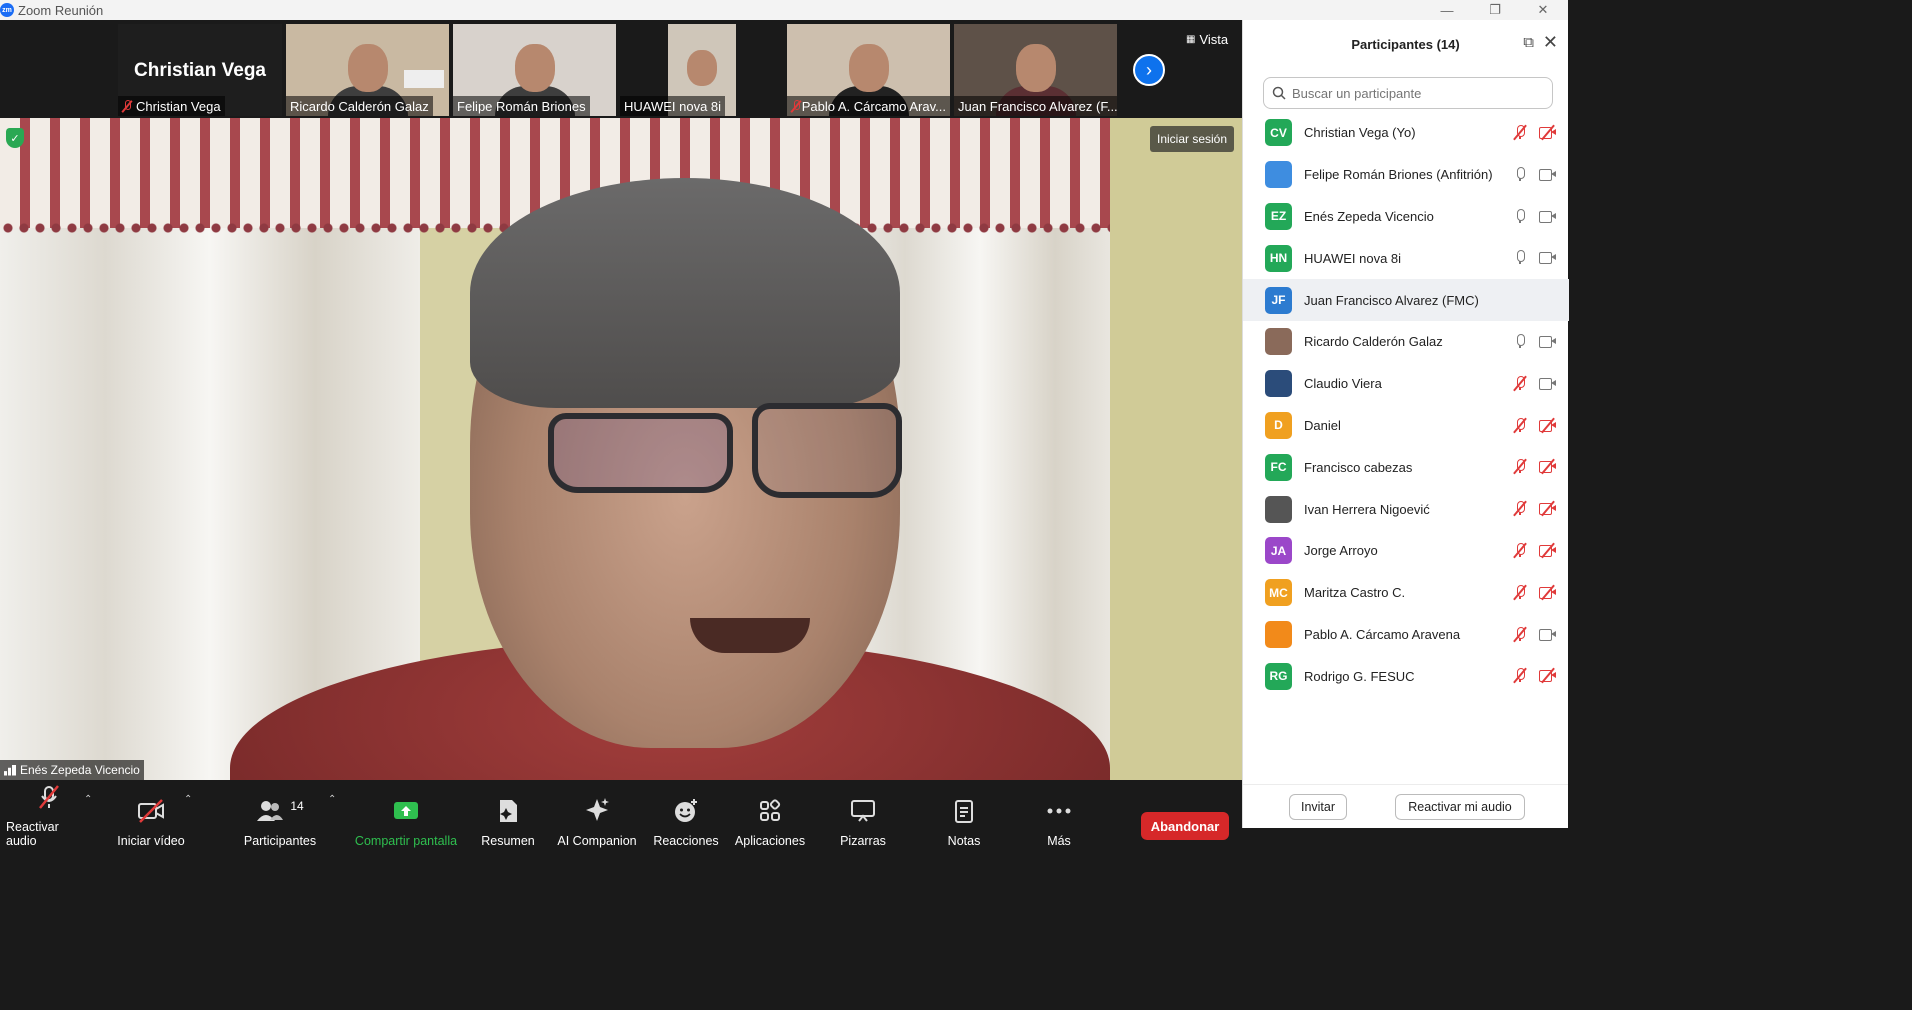 This screenshot has width=1912, height=1010. I want to click on participant-avatar: D, so click(1278, 425).